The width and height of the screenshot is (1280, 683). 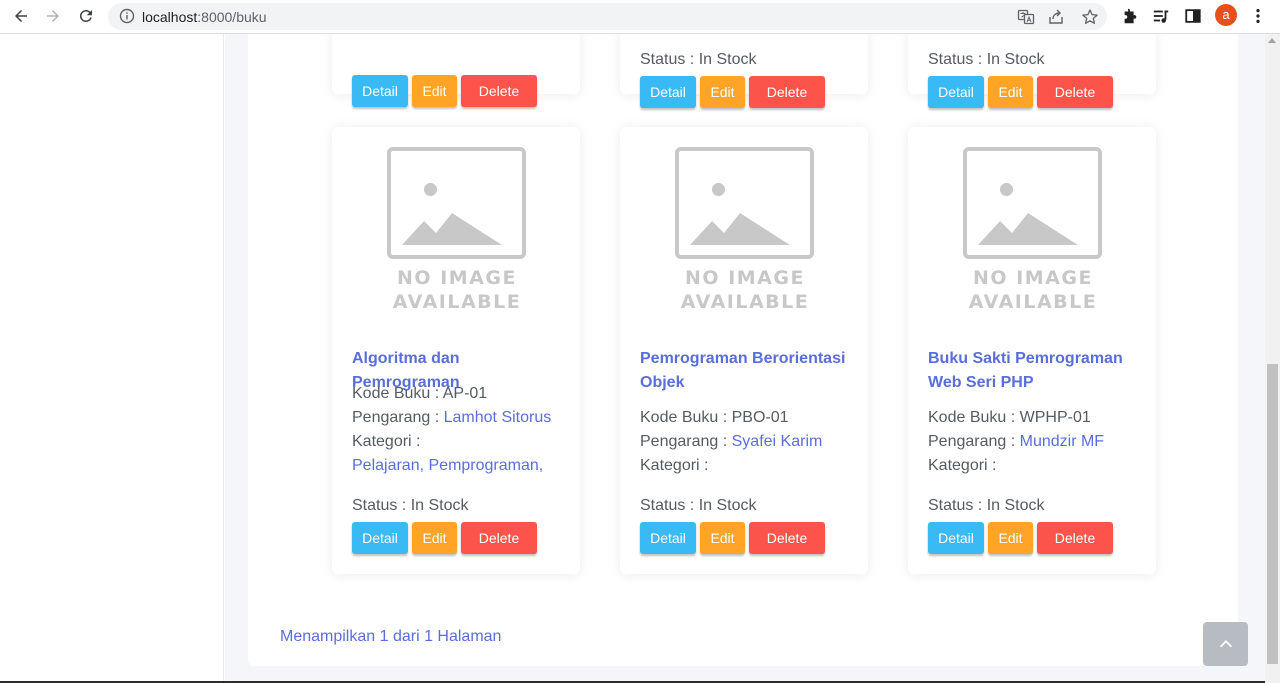 What do you see at coordinates (204, 17) in the screenshot?
I see `url-text: localhost:8000/buku` at bounding box center [204, 17].